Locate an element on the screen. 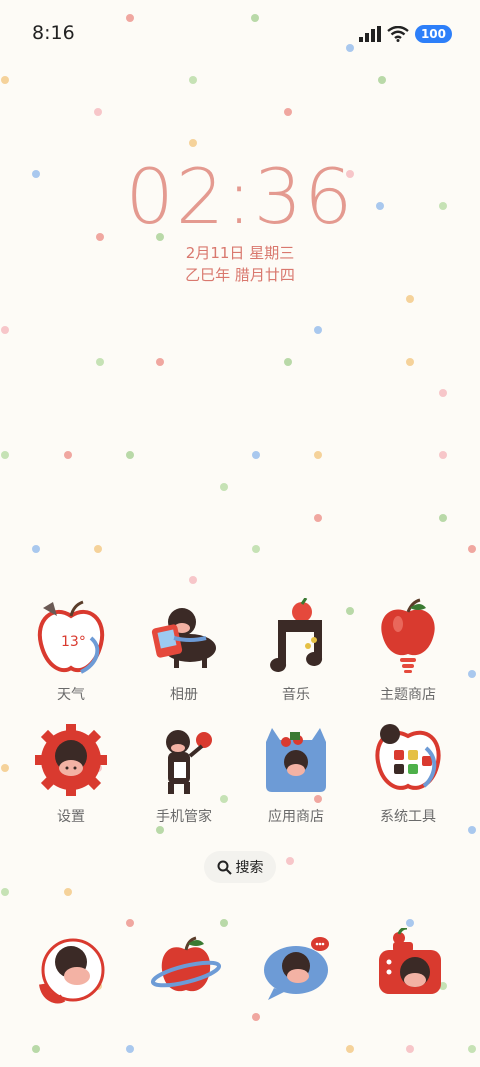 The width and height of the screenshot is (480, 1067). app-gallery: 相册 is located at coordinates (184, 651).